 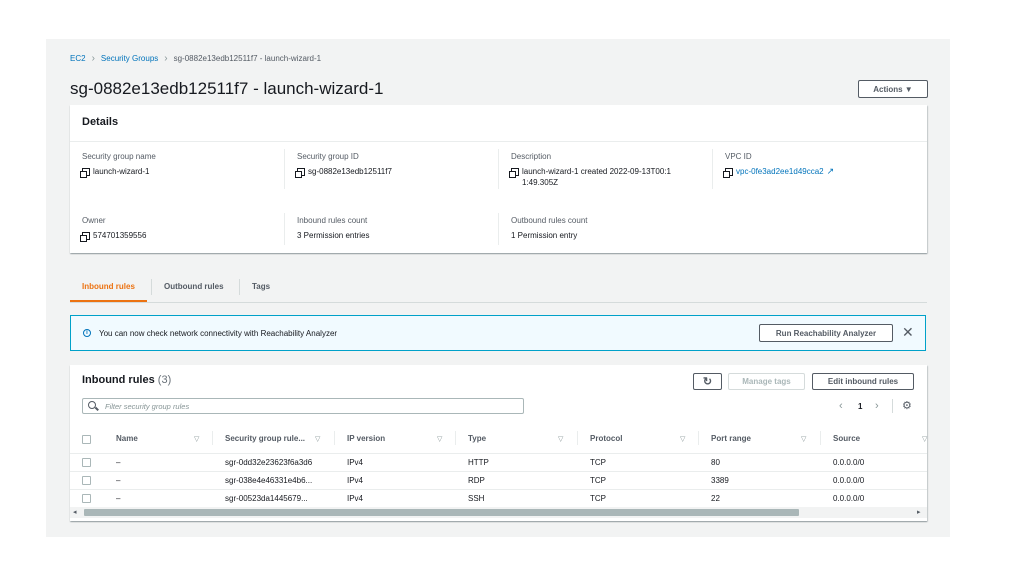 I want to click on field-label-vpc-id: VPC ID, so click(x=738, y=156).